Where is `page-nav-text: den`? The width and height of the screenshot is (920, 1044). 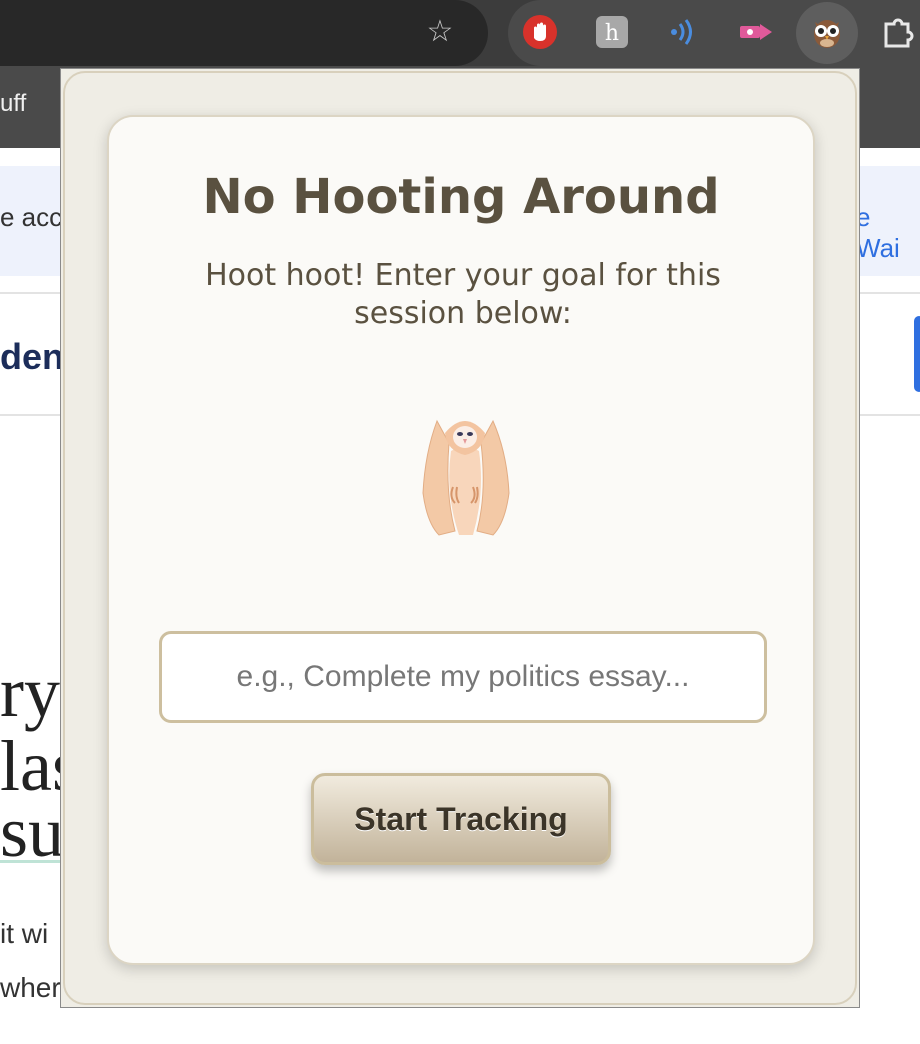 page-nav-text: den is located at coordinates (32, 357).